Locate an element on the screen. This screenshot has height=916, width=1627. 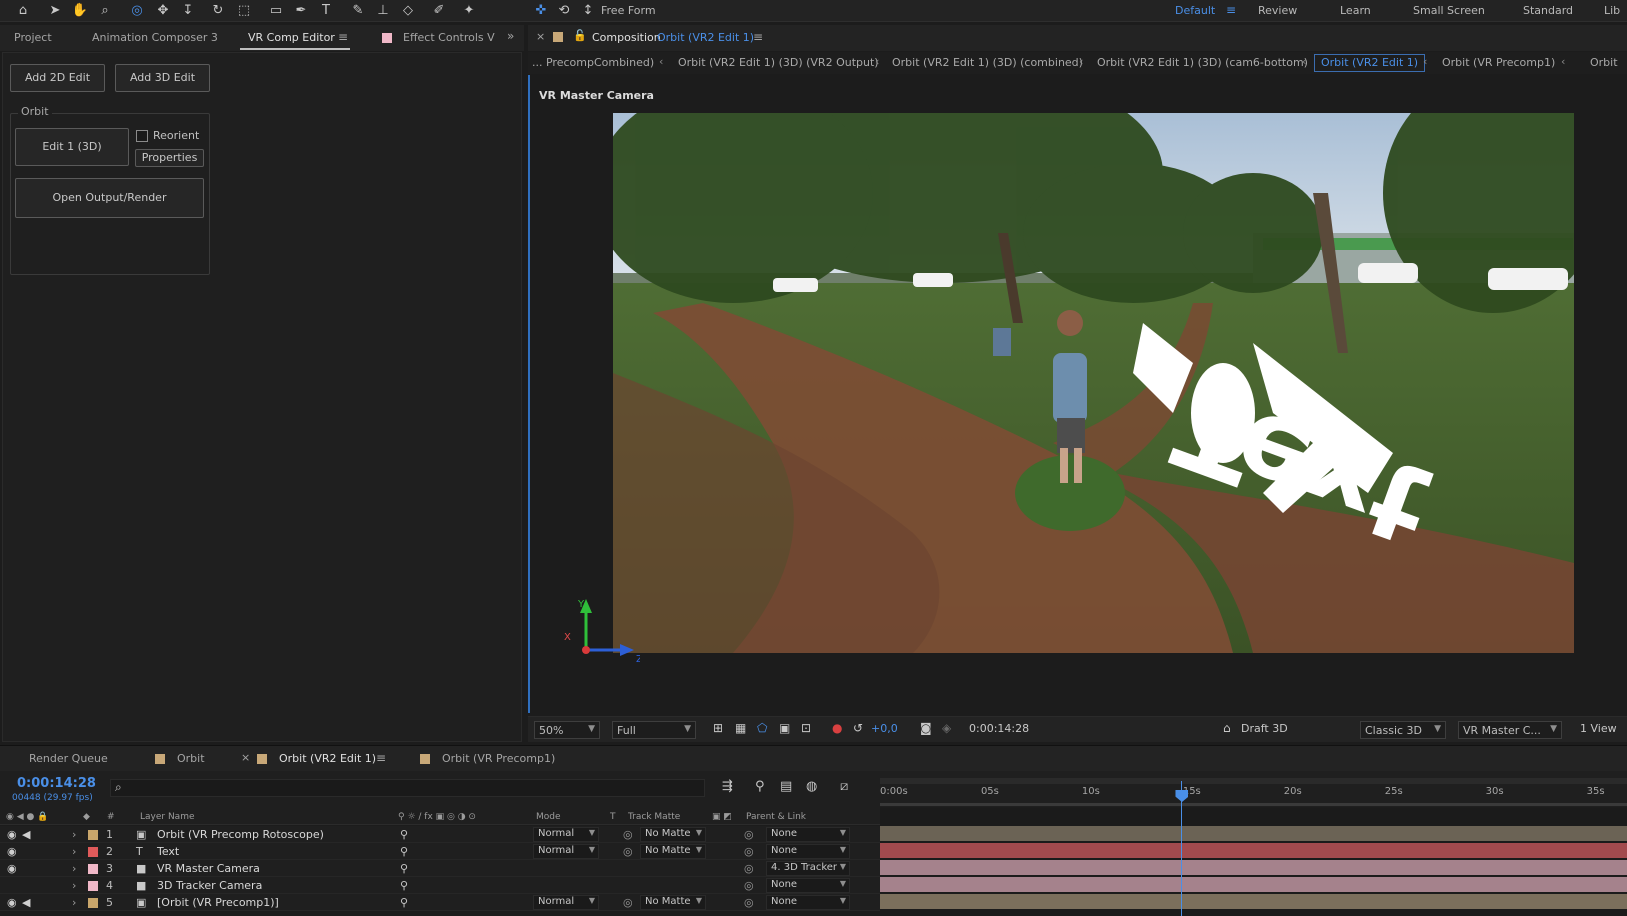
breadcrumb-vr-precomp1: Orbit (VR Precomp1) is located at coordinates (1498, 62).